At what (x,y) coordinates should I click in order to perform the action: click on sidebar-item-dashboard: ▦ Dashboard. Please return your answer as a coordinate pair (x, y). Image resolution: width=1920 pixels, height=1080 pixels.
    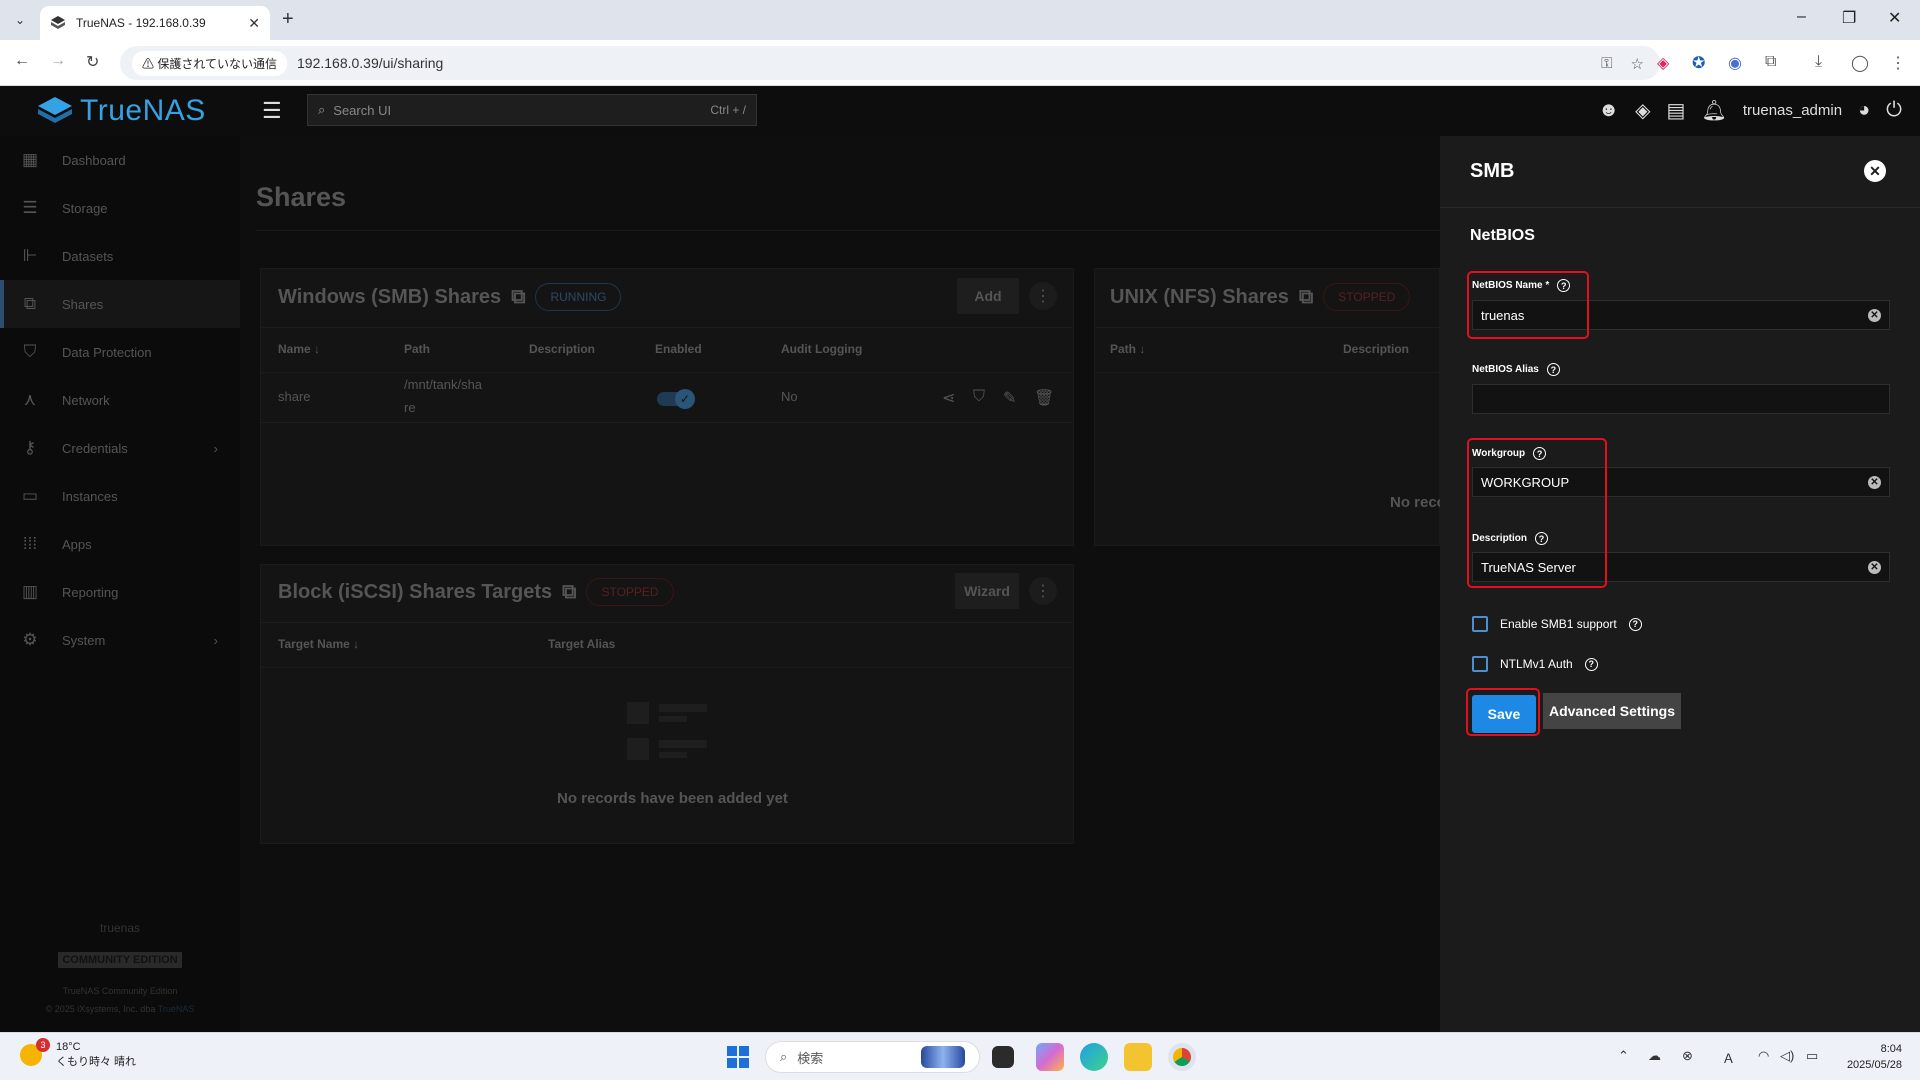
    Looking at the image, I should click on (120, 160).